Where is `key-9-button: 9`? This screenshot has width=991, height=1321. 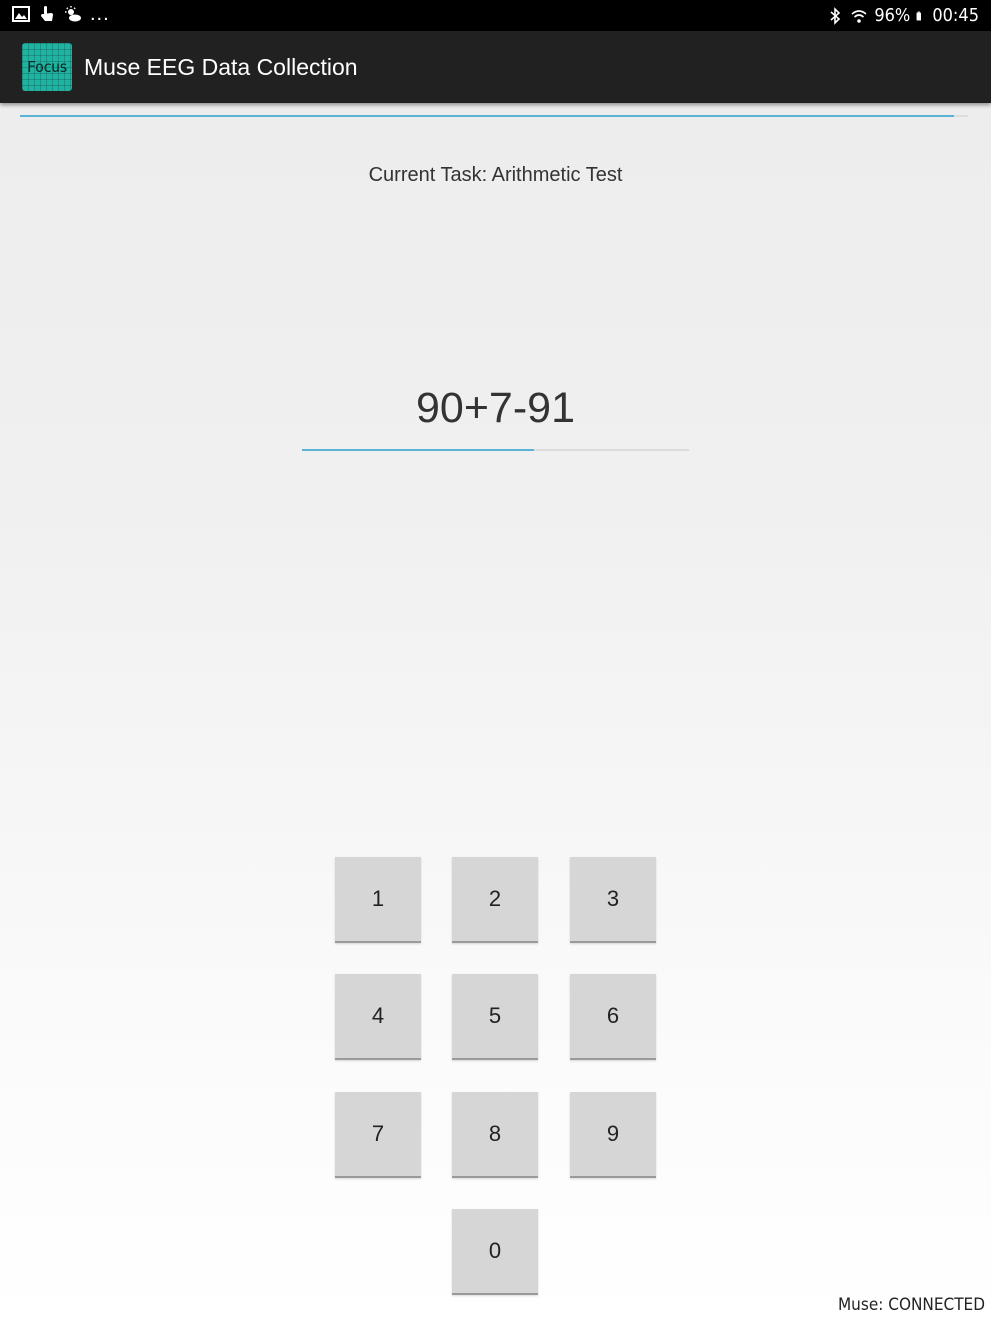
key-9-button: 9 is located at coordinates (613, 1135).